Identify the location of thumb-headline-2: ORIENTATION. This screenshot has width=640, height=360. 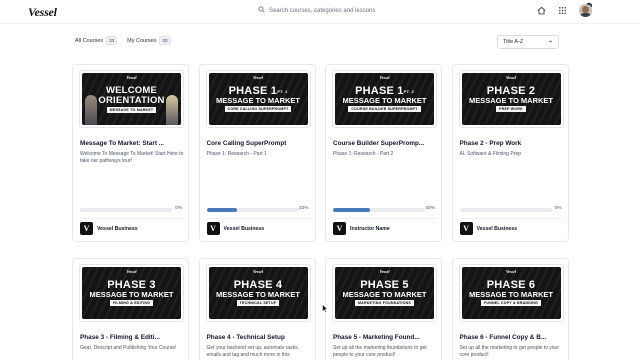
(131, 100).